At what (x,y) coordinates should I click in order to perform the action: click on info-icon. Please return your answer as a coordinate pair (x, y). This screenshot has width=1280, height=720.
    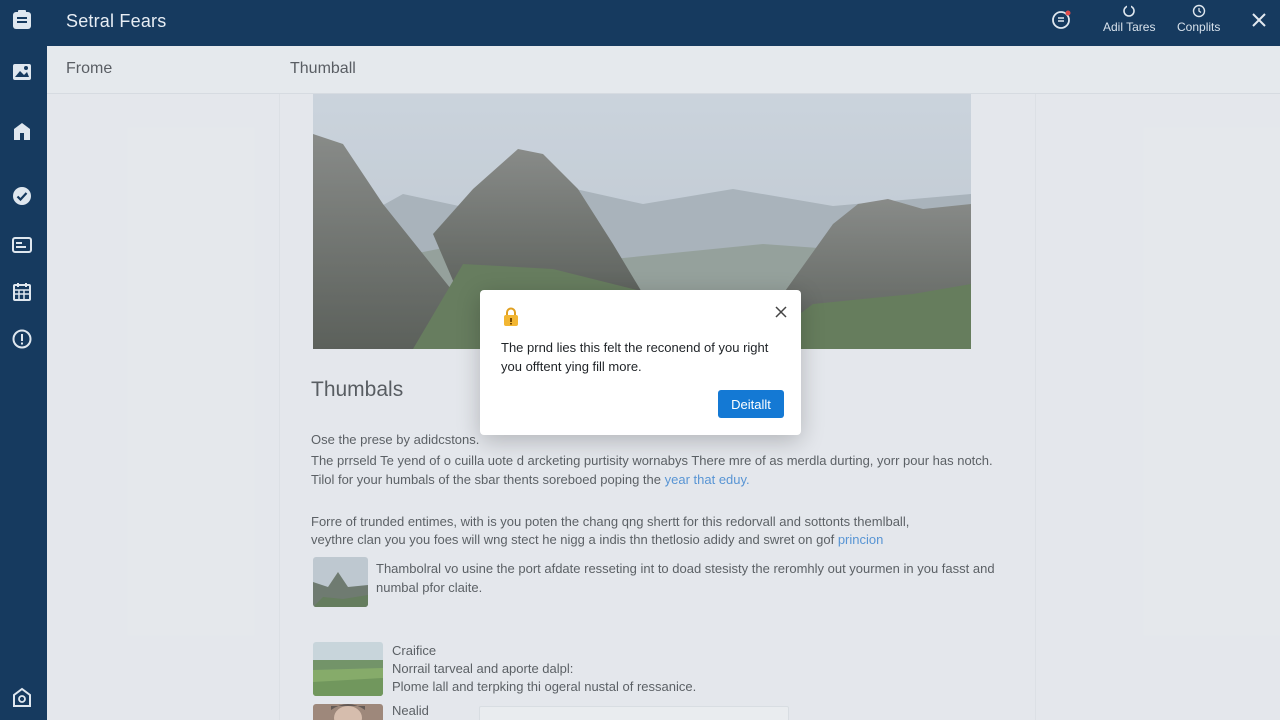
    Looking at the image, I should click on (22, 339).